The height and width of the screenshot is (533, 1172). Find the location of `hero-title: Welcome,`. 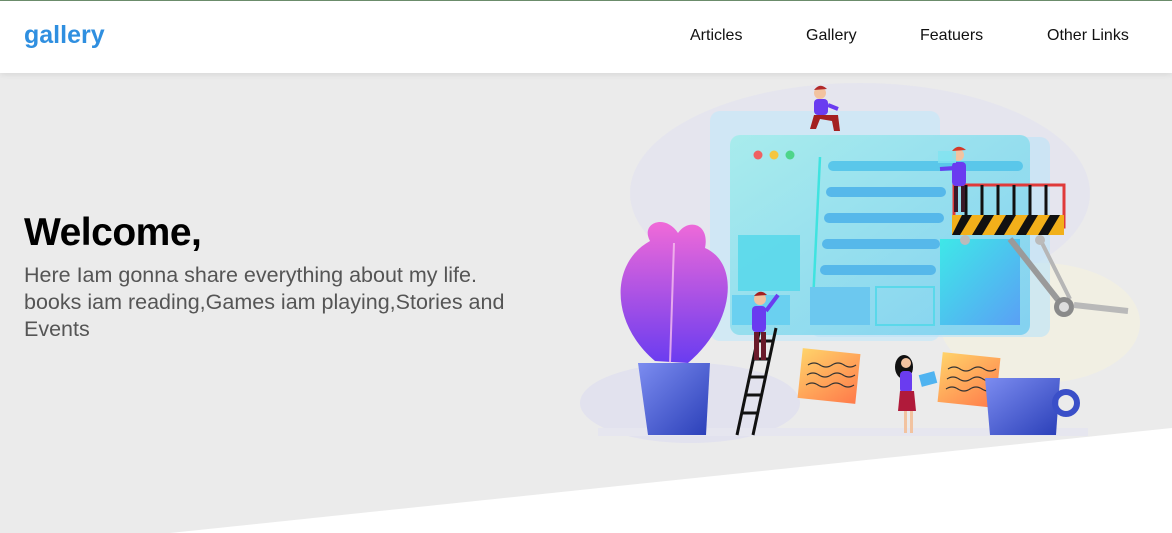

hero-title: Welcome, is located at coordinates (113, 232).